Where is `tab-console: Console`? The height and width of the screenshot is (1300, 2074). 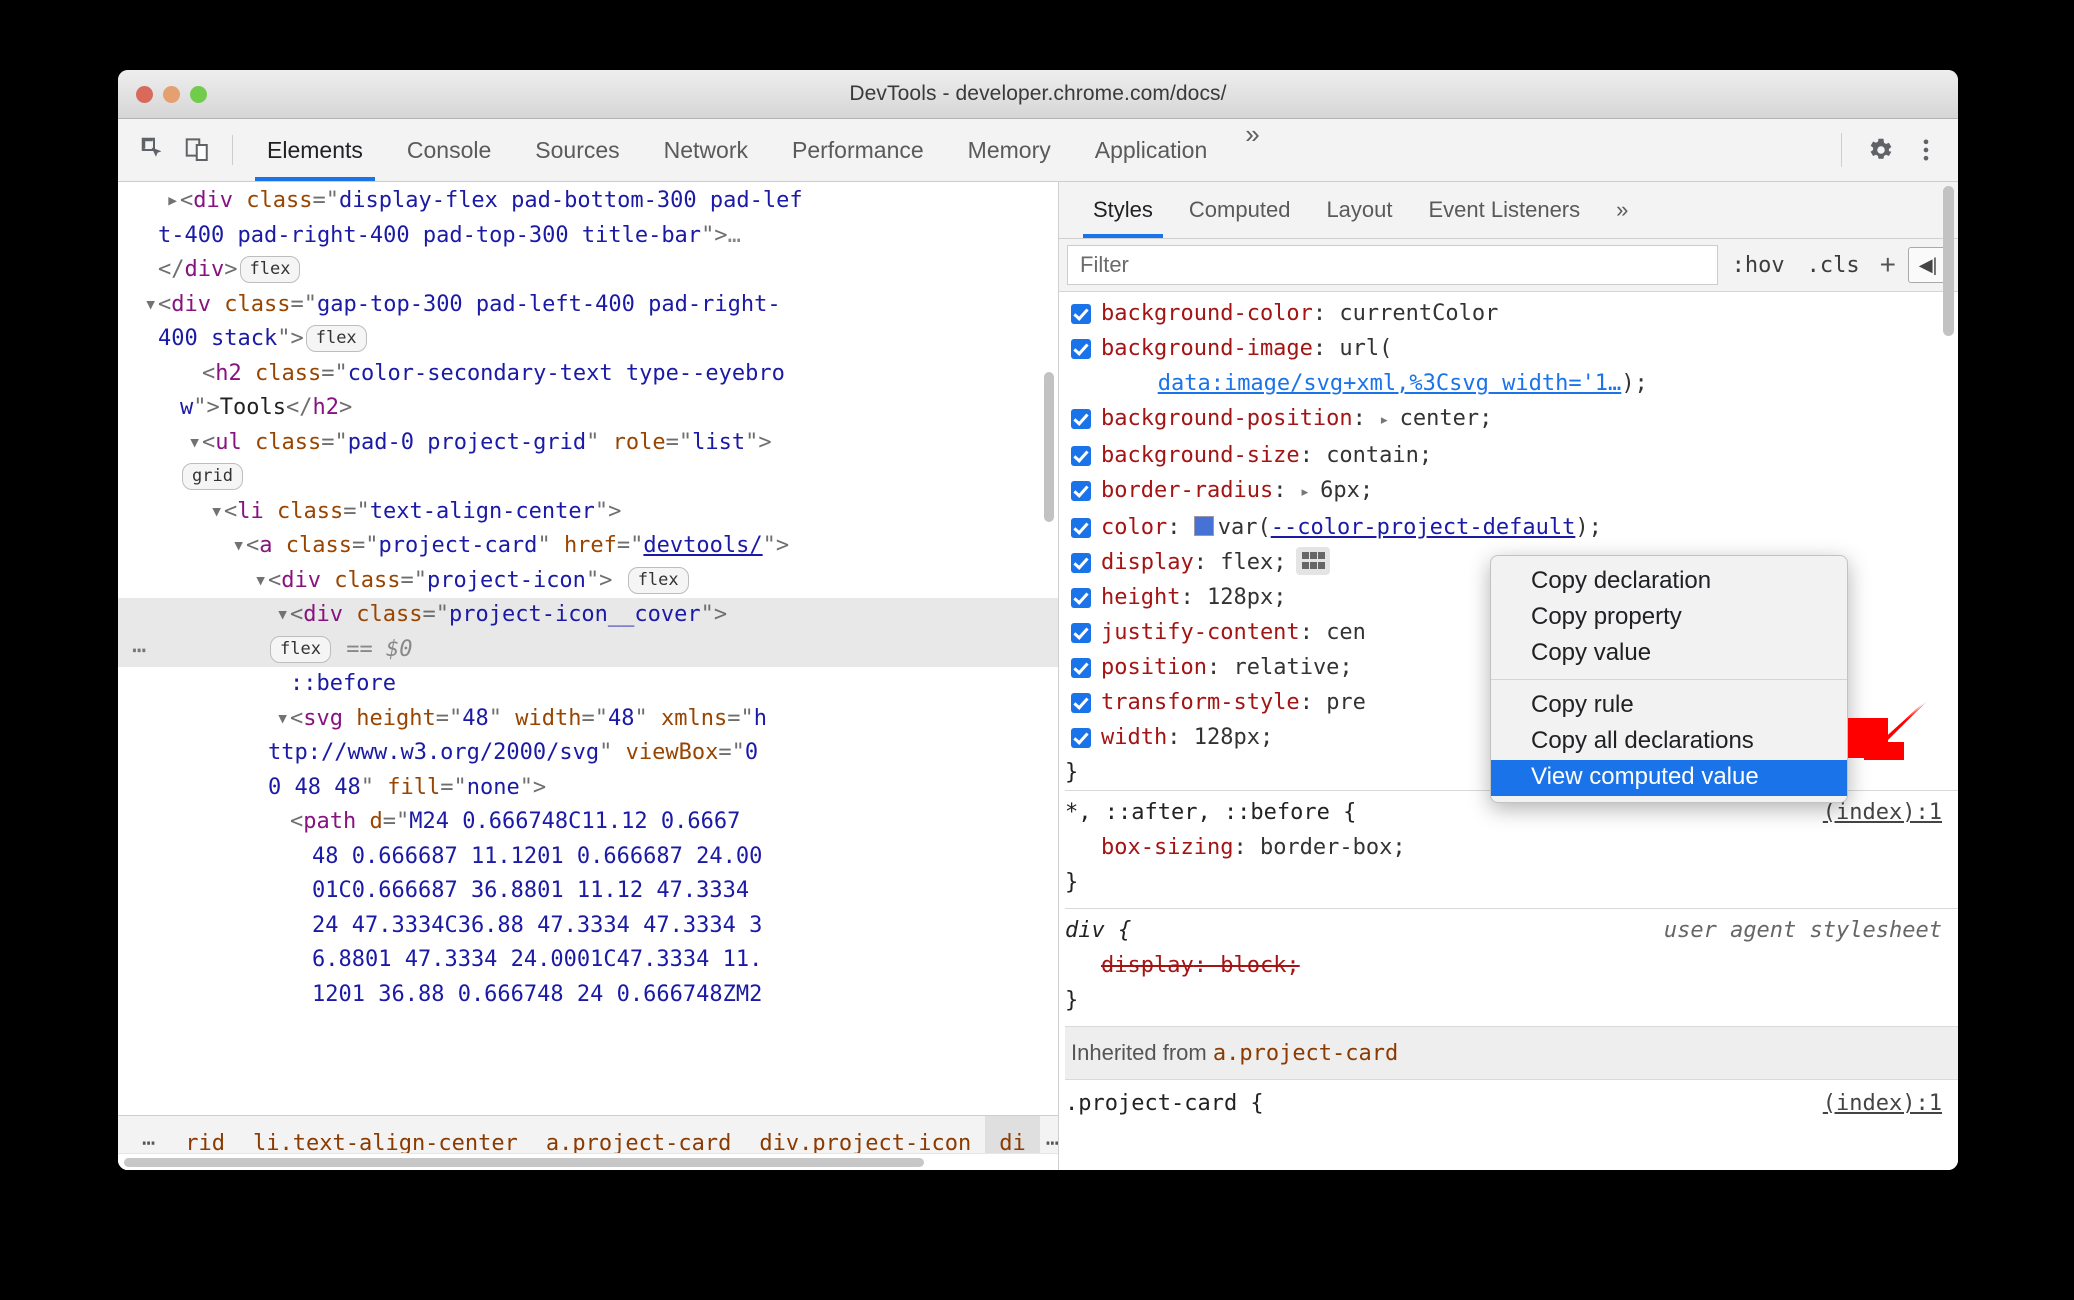
tab-console: Console is located at coordinates (449, 150).